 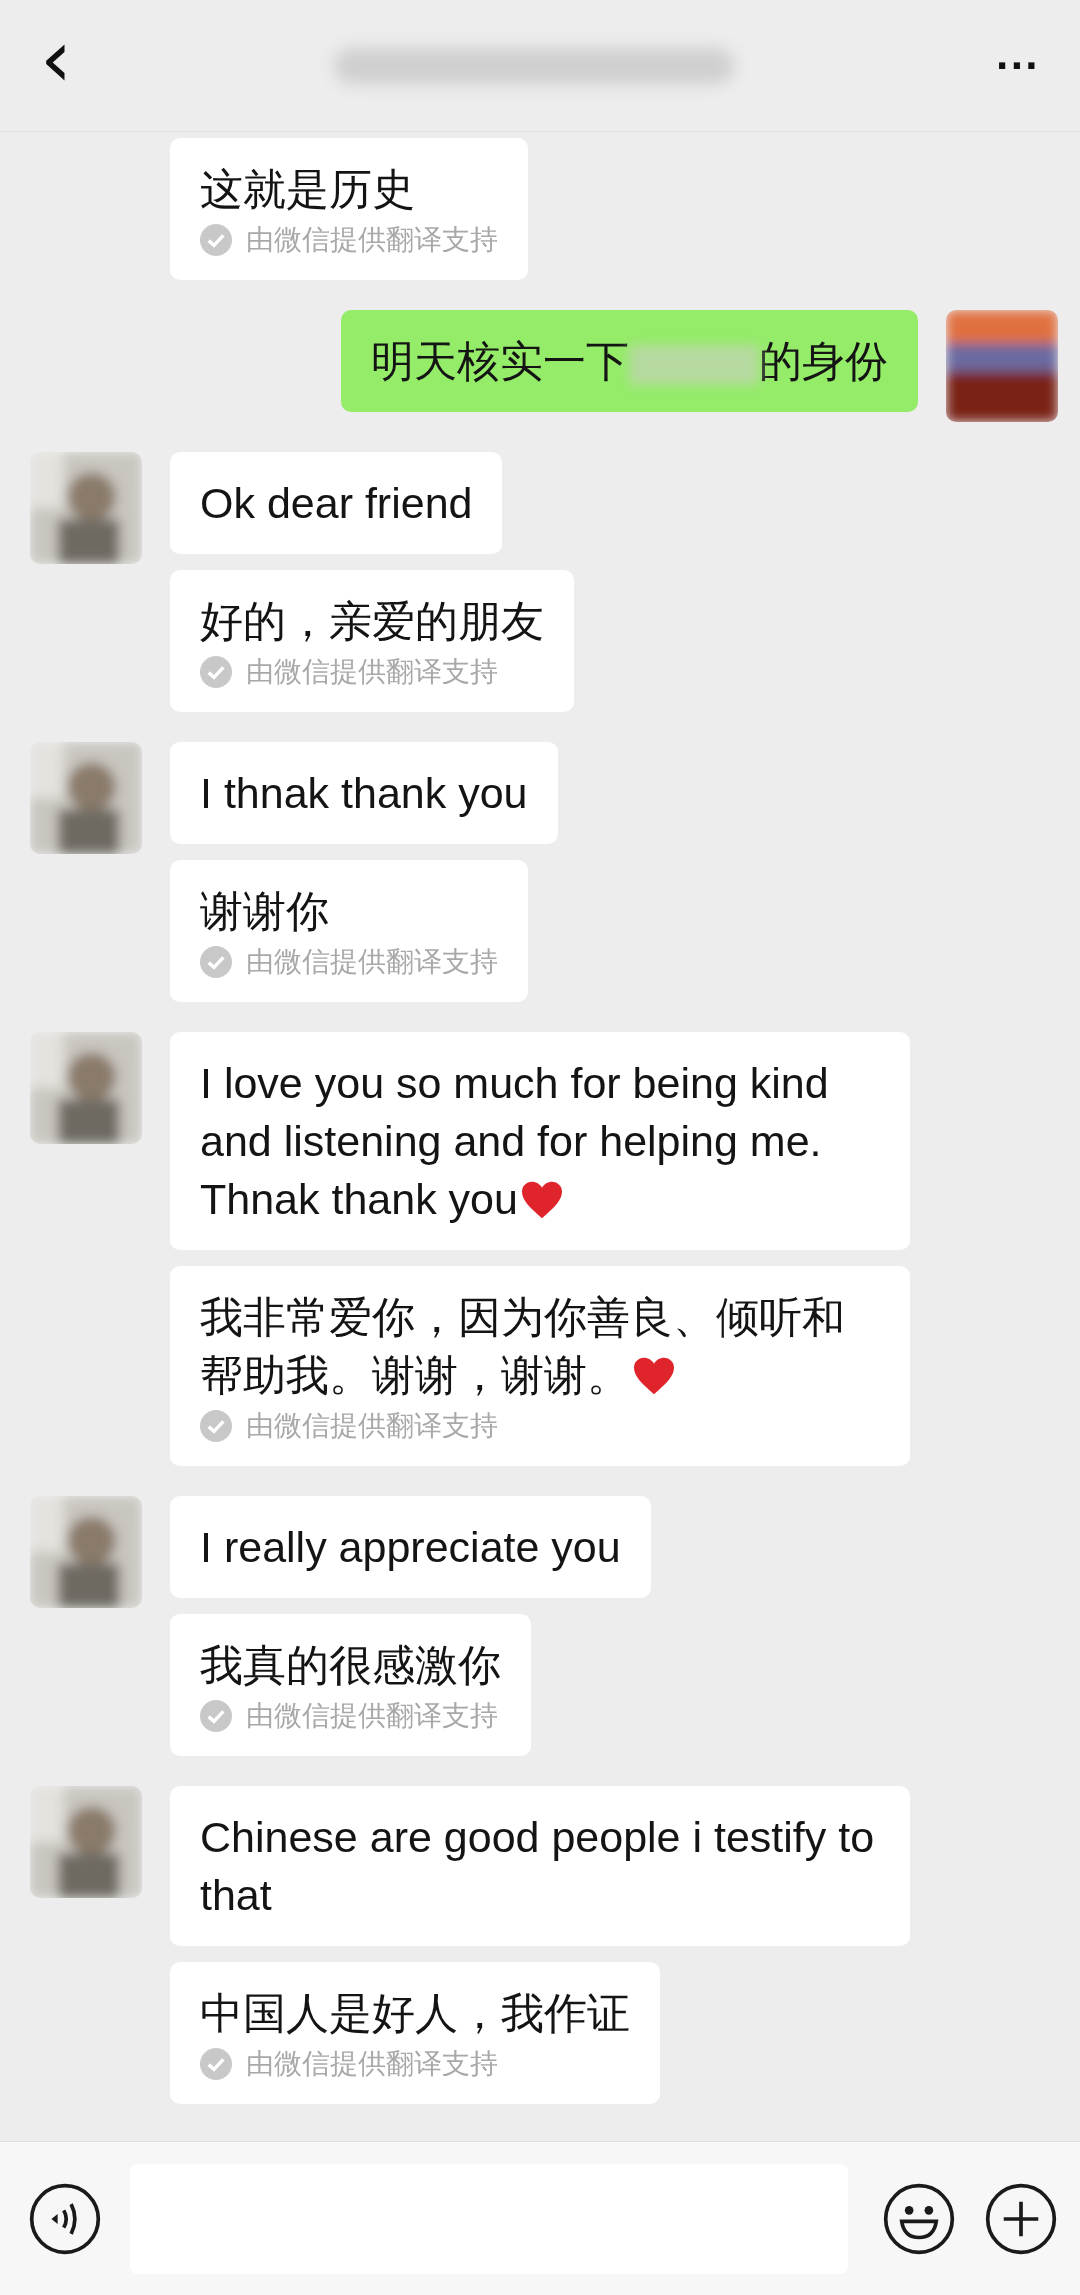 What do you see at coordinates (410, 1547) in the screenshot?
I see `message-text: I really appreciate you` at bounding box center [410, 1547].